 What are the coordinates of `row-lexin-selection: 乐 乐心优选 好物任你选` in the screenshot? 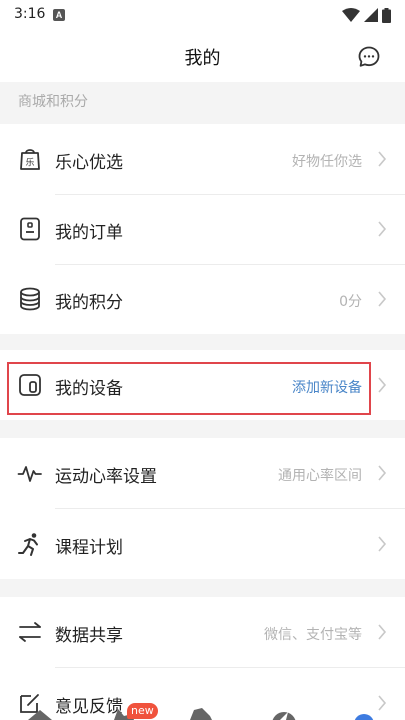 It's located at (202, 159).